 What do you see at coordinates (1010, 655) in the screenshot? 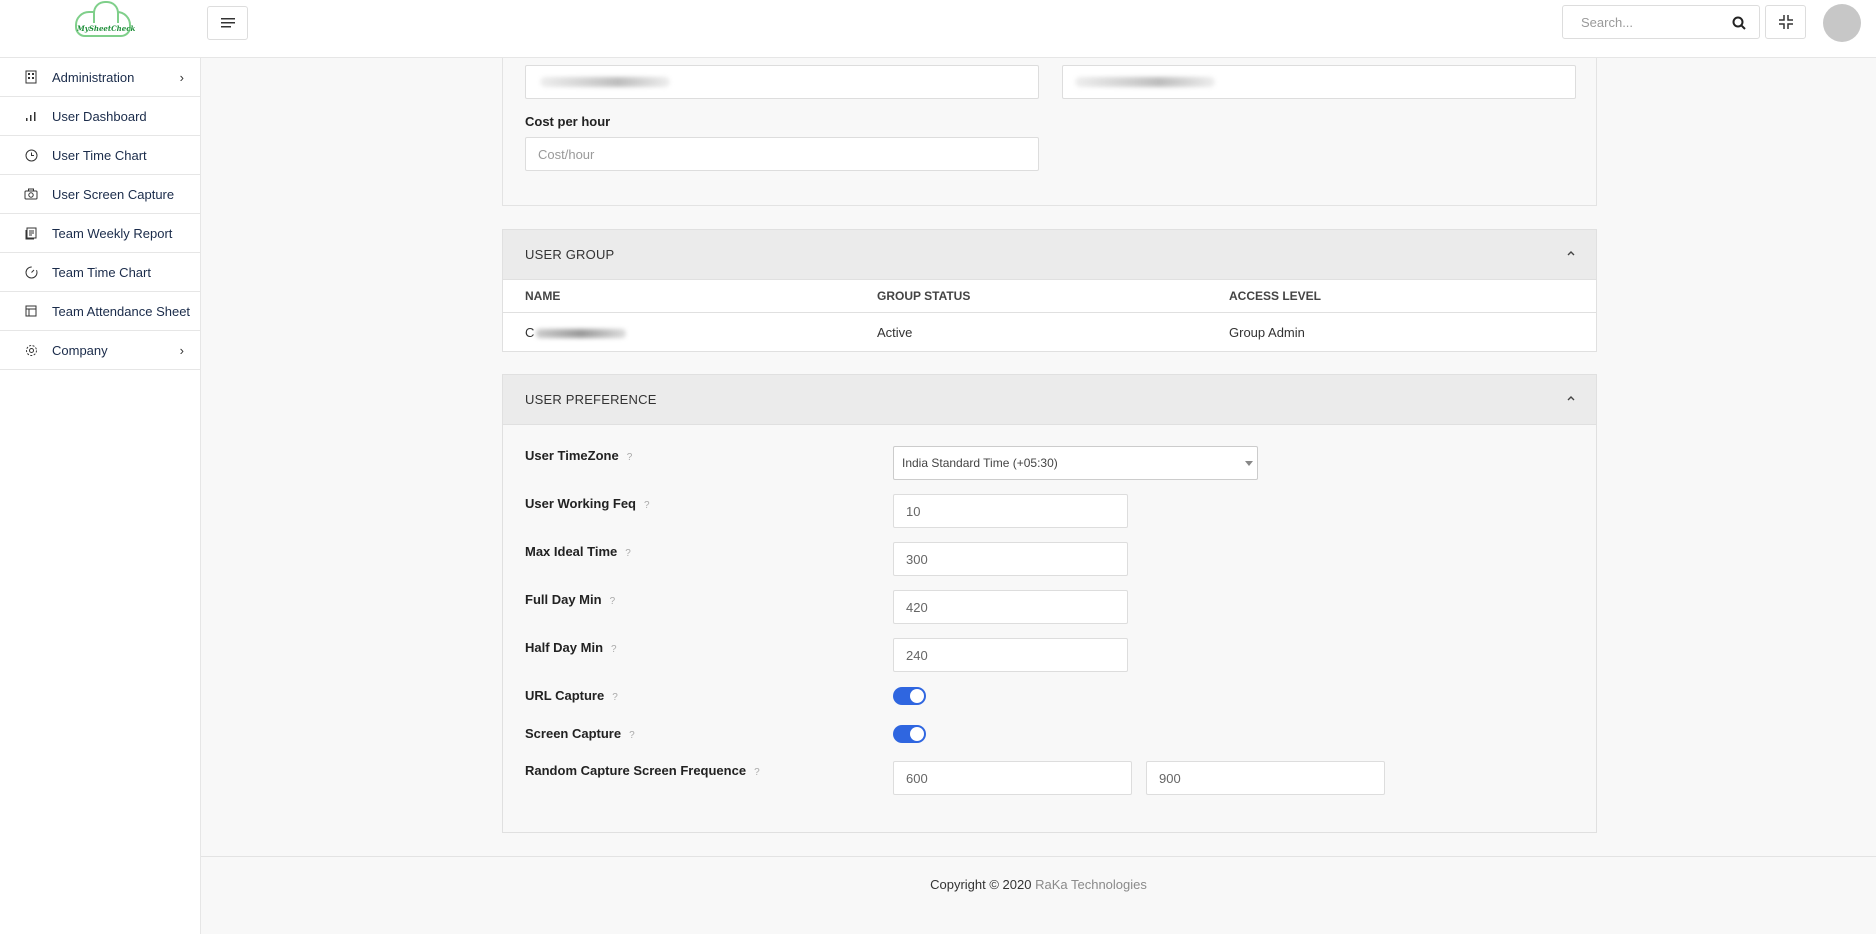
I see `half-day-input: 240` at bounding box center [1010, 655].